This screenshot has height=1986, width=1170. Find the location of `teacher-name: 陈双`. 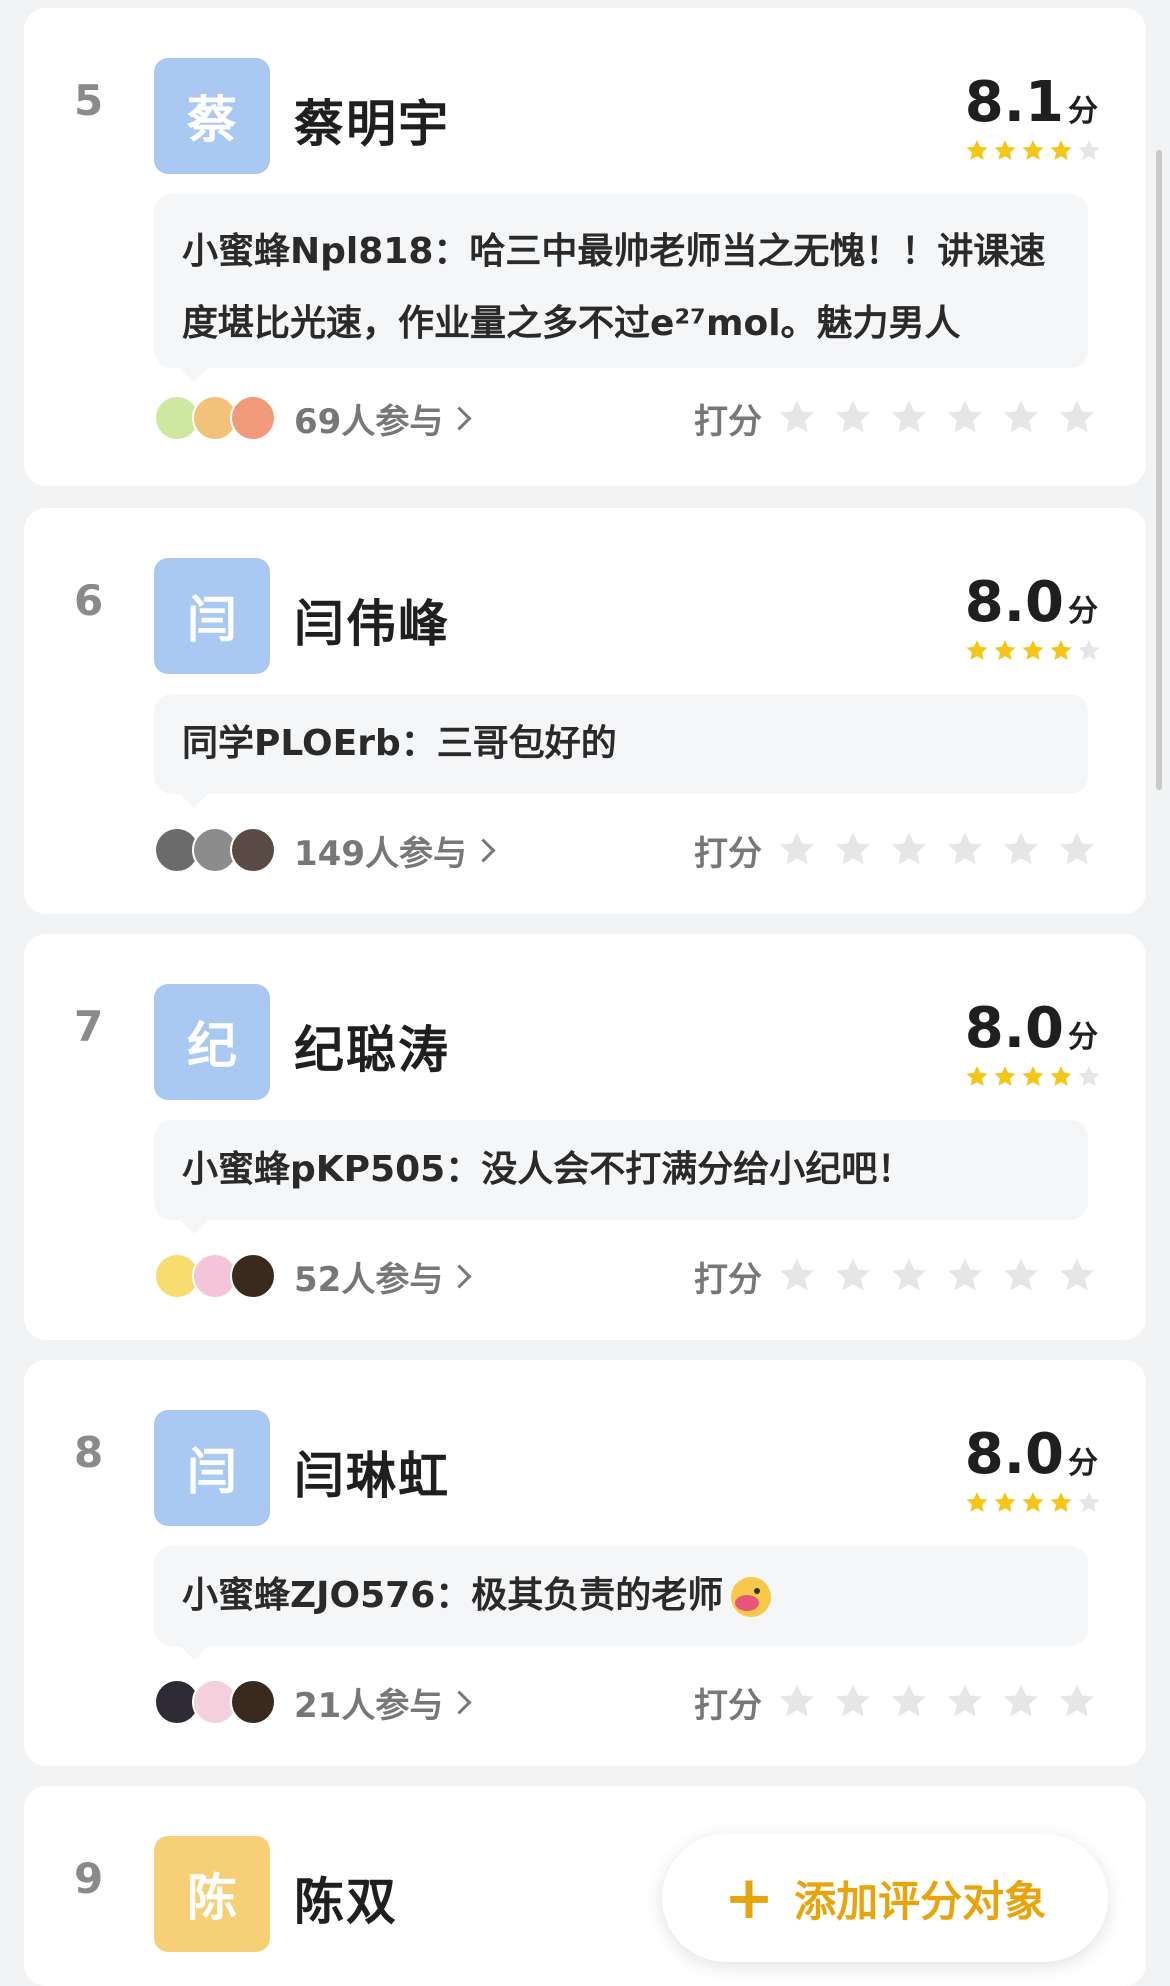

teacher-name: 陈双 is located at coordinates (346, 1902).